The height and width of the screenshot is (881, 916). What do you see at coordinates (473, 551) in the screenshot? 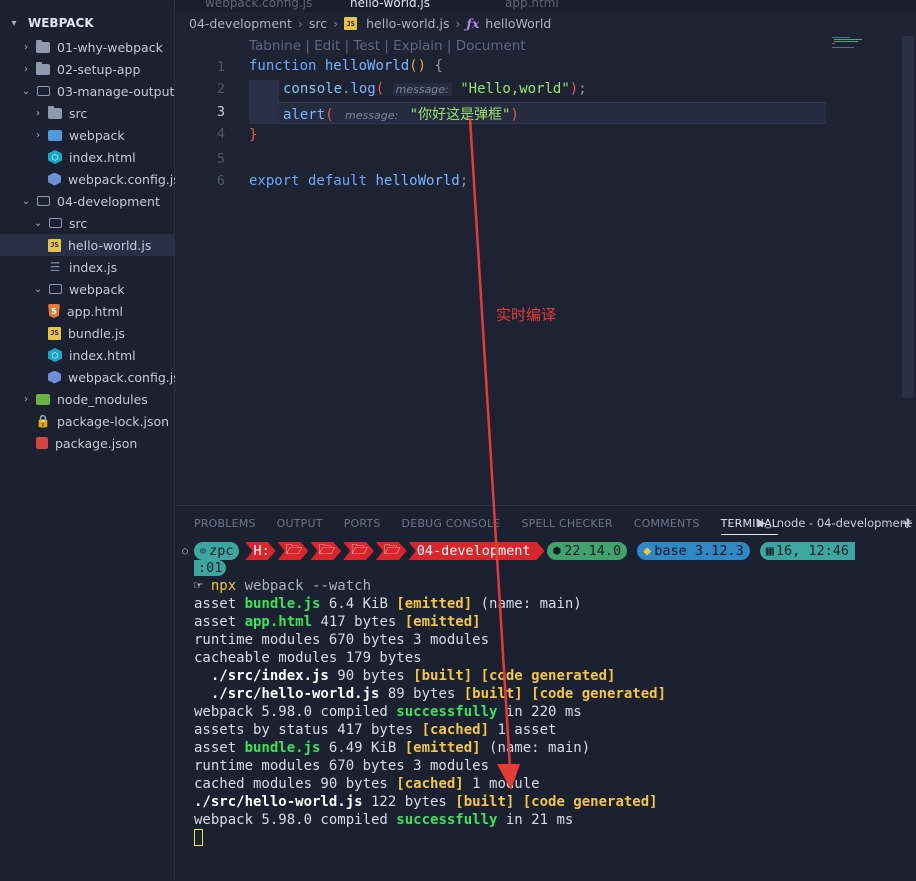
I see `prompt-path-text: 04-development` at bounding box center [473, 551].